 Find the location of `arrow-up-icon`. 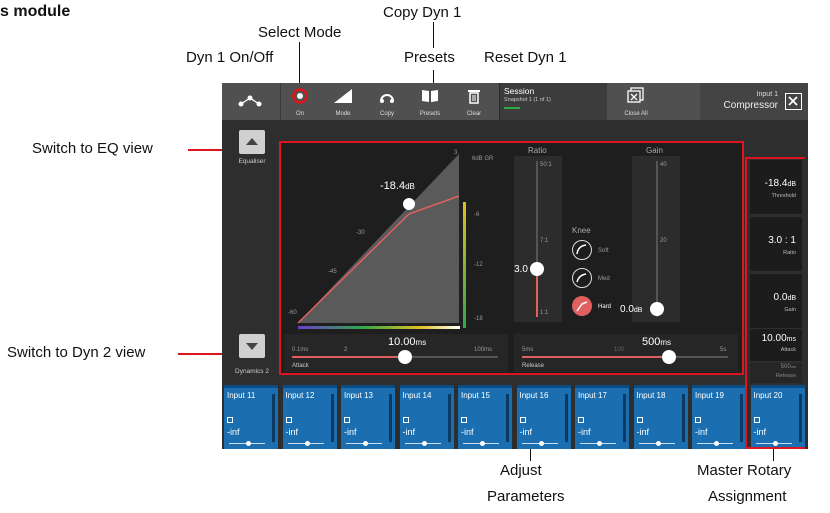

arrow-up-icon is located at coordinates (252, 141).